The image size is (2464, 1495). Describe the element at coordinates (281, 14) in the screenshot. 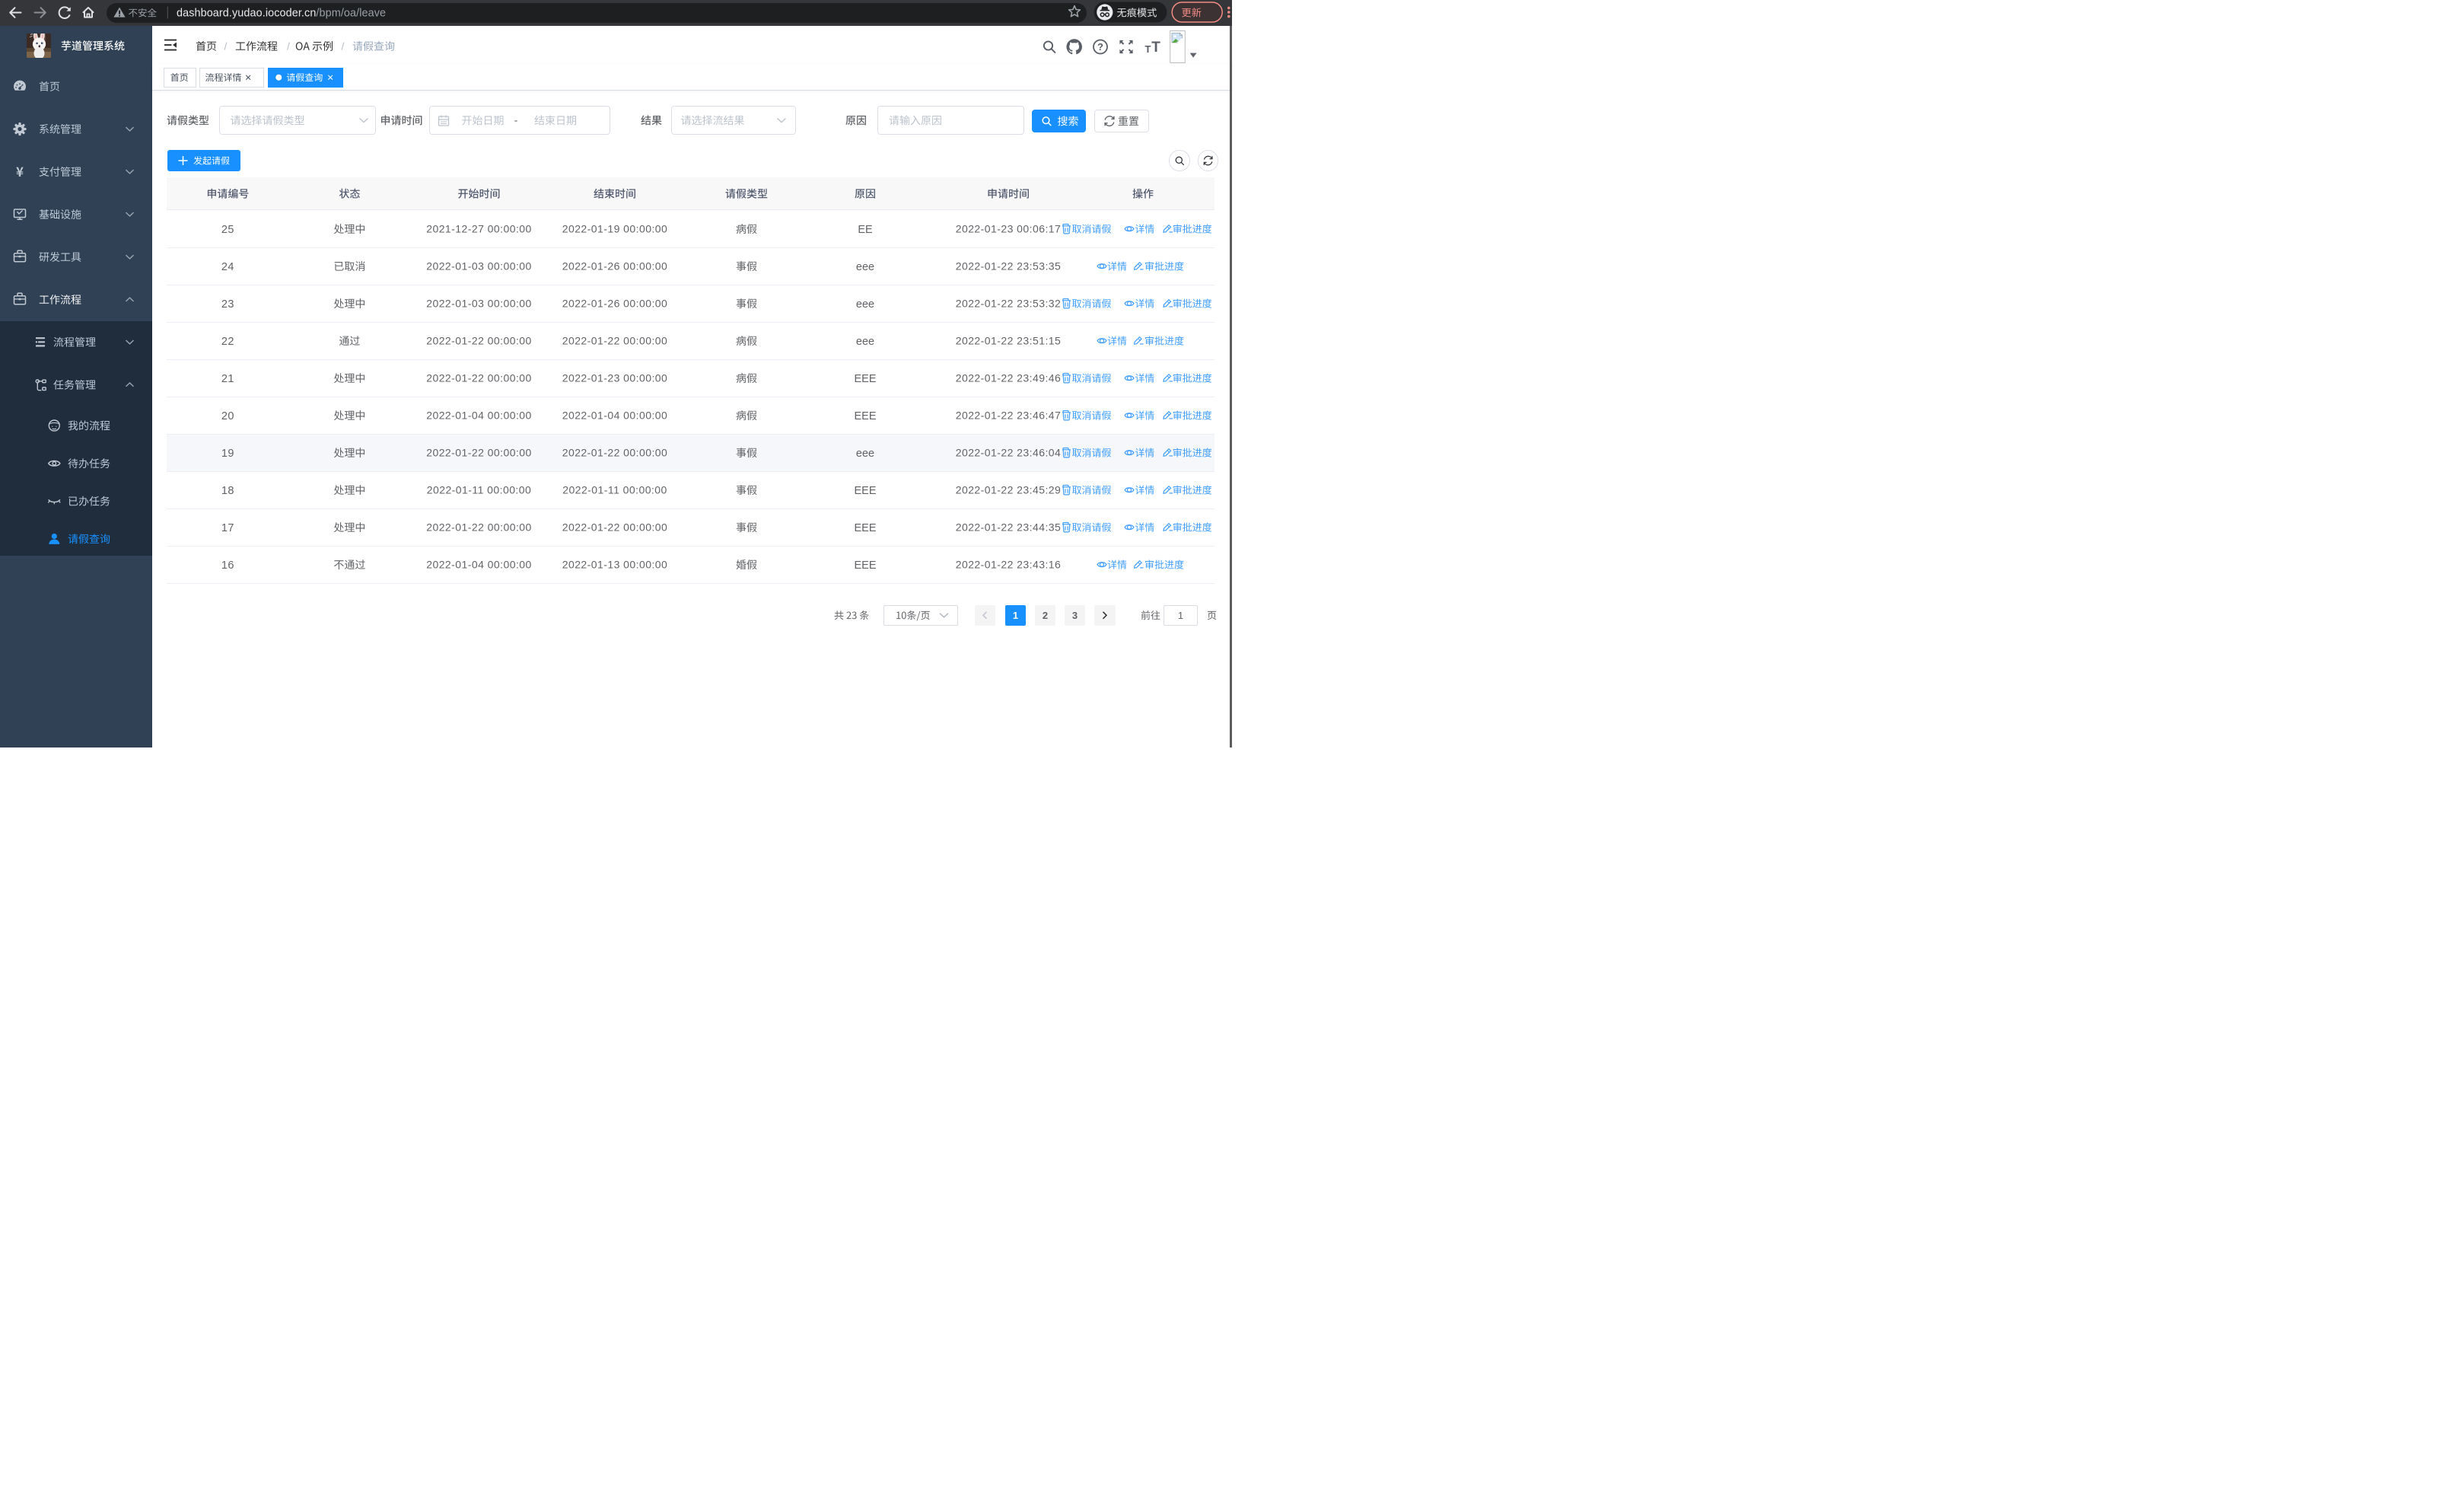

I see `svg-text:dashboard.yudao.iocoder.cn/bpm: dashboard.yudao.iocoder.cn/bpm/oa/leave` at that location.